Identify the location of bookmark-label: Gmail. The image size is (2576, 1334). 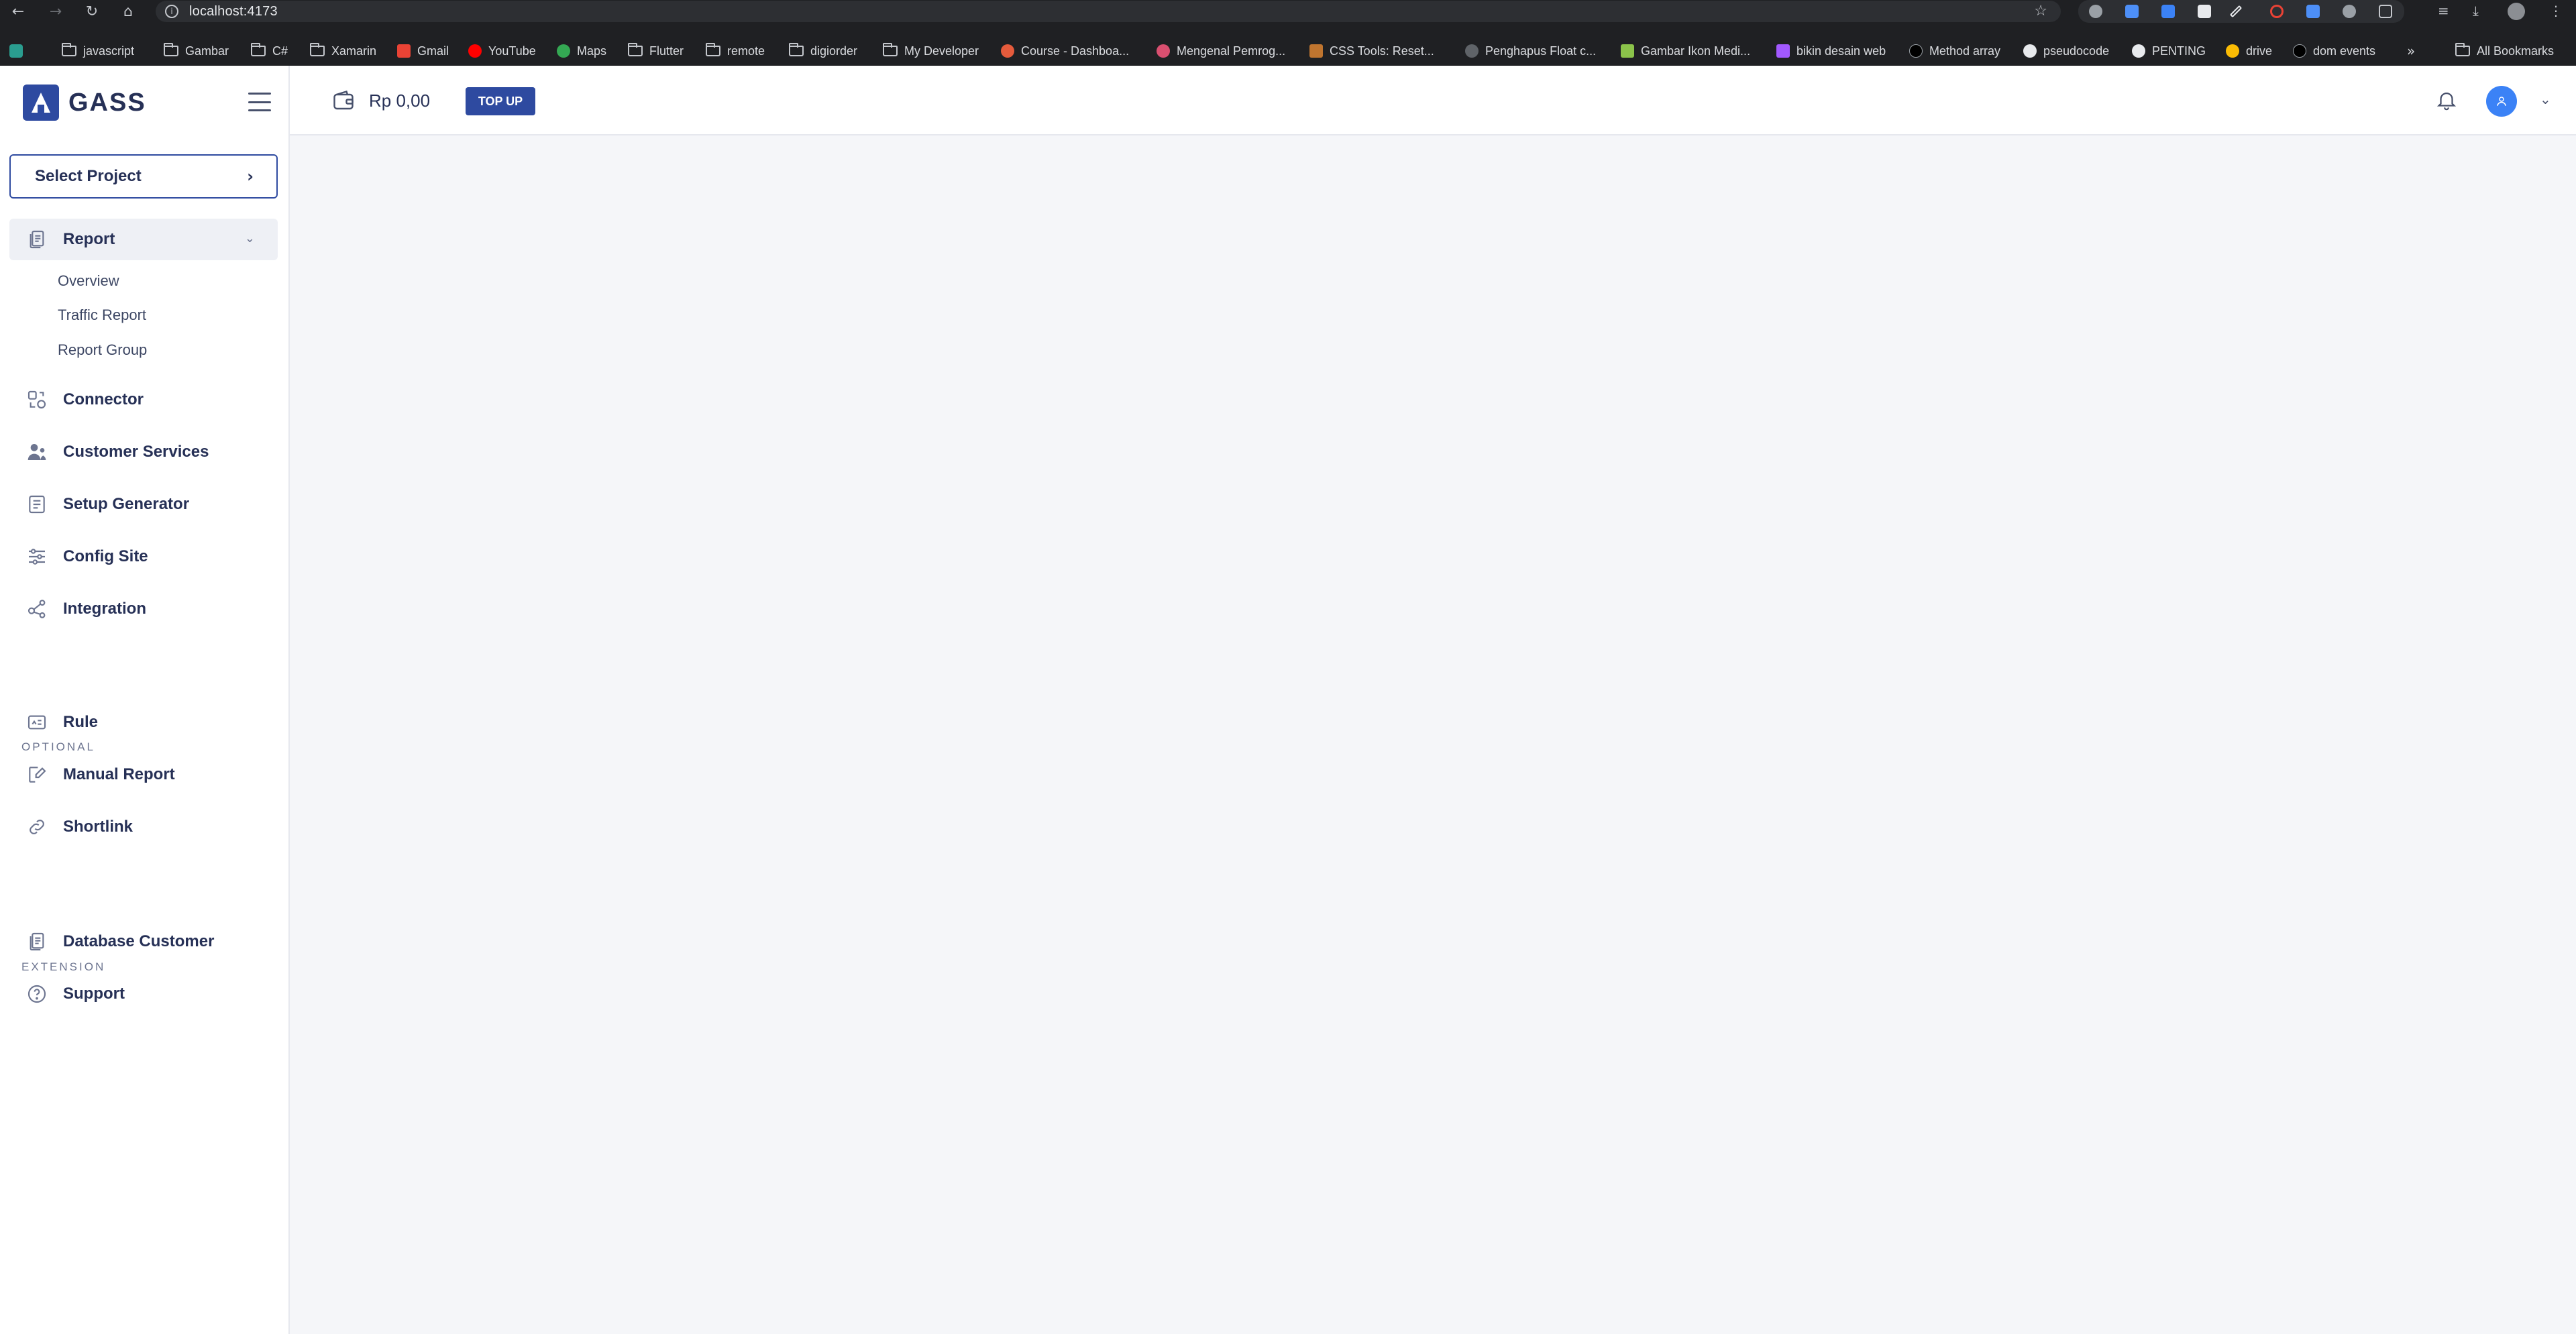
(433, 51).